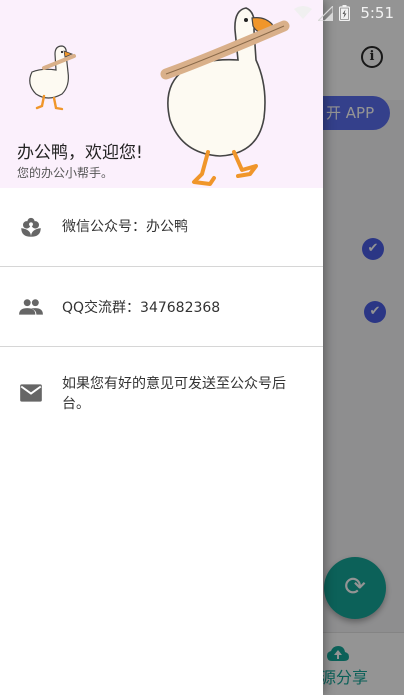 The width and height of the screenshot is (404, 695). Describe the element at coordinates (80, 153) in the screenshot. I see `drawer-header-title: 办公鸭，欢迎您!` at that location.